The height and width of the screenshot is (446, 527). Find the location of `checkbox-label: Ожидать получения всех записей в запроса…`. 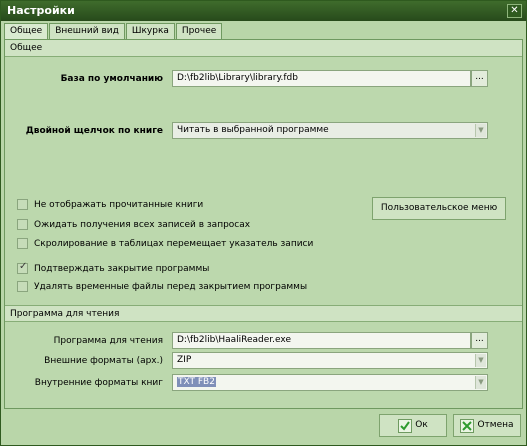

checkbox-label: Ожидать получения всех записей в запроса… is located at coordinates (142, 224).